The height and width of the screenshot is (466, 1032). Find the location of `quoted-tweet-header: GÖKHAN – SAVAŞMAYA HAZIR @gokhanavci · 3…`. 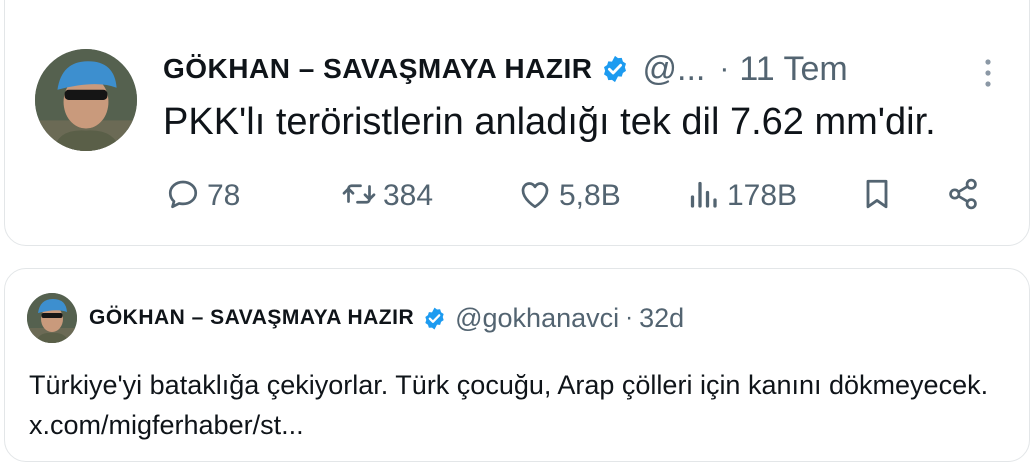

quoted-tweet-header: GÖKHAN – SAVAŞMAYA HAZIR @gokhanavci · 3… is located at coordinates (386, 318).